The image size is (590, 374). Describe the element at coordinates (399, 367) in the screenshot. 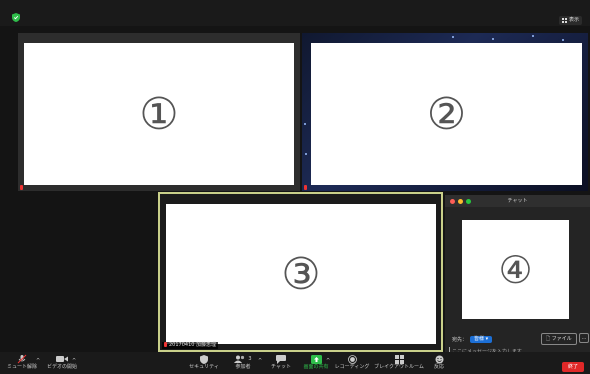

I see `breakout-rooms-label: ブレイクアウトルーム` at that location.